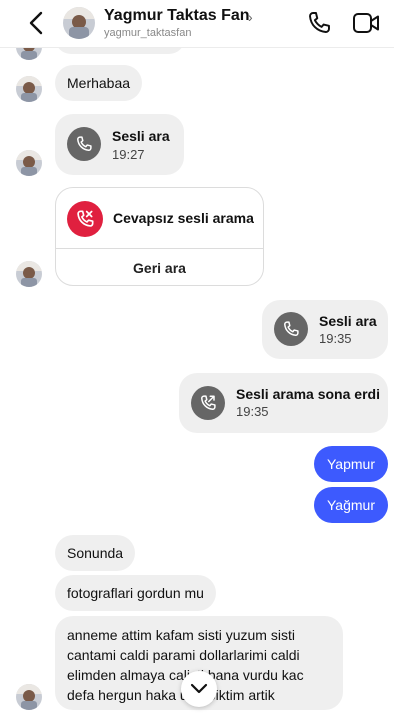  What do you see at coordinates (79, 23) in the screenshot?
I see `contact-avatar` at bounding box center [79, 23].